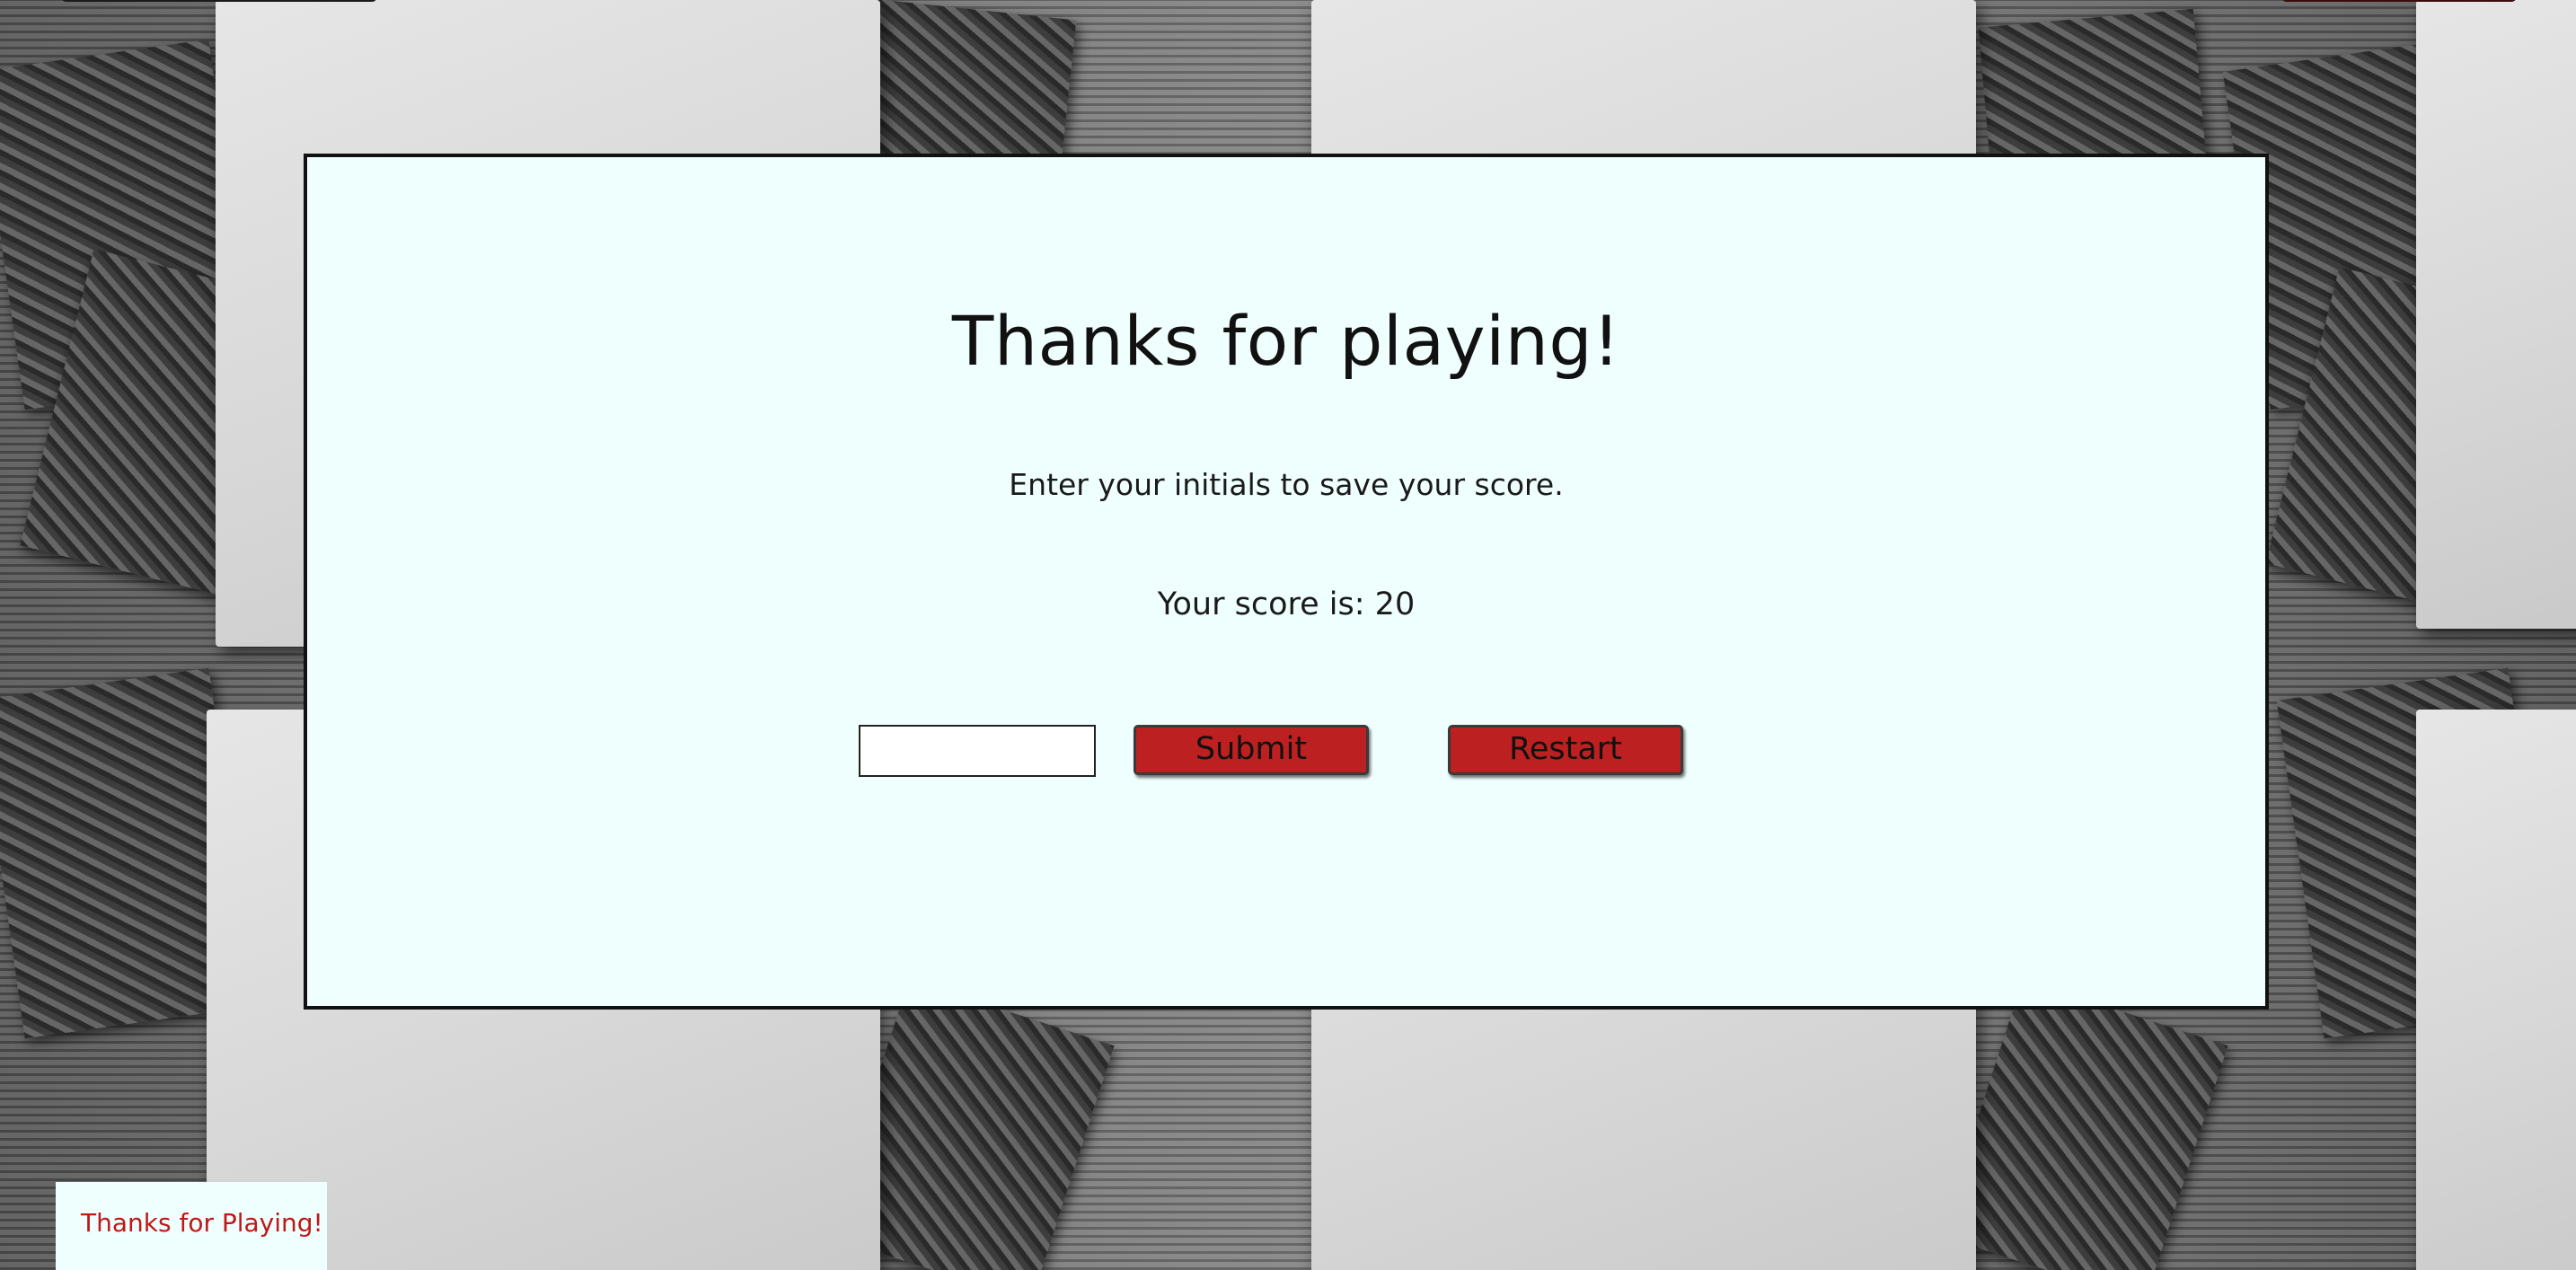 Image resolution: width=2576 pixels, height=1270 pixels. Describe the element at coordinates (1565, 750) in the screenshot. I see `restart-button: Restart` at that location.